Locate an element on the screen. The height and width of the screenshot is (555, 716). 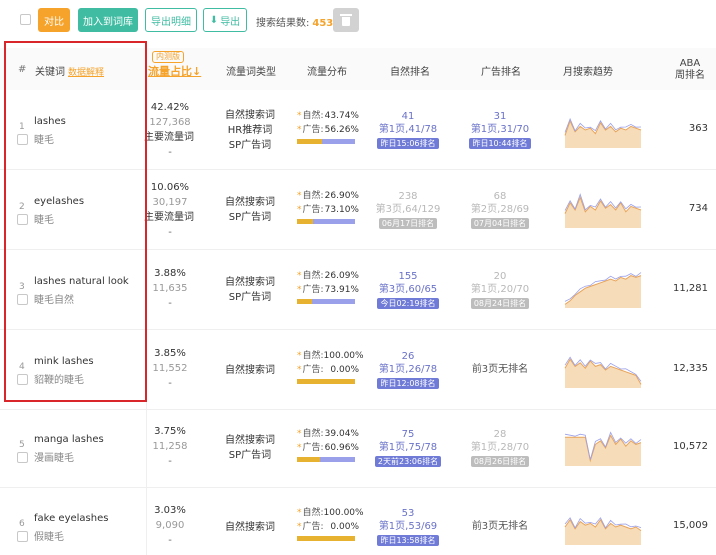
row-index: 1 is located at coordinates (22, 127).